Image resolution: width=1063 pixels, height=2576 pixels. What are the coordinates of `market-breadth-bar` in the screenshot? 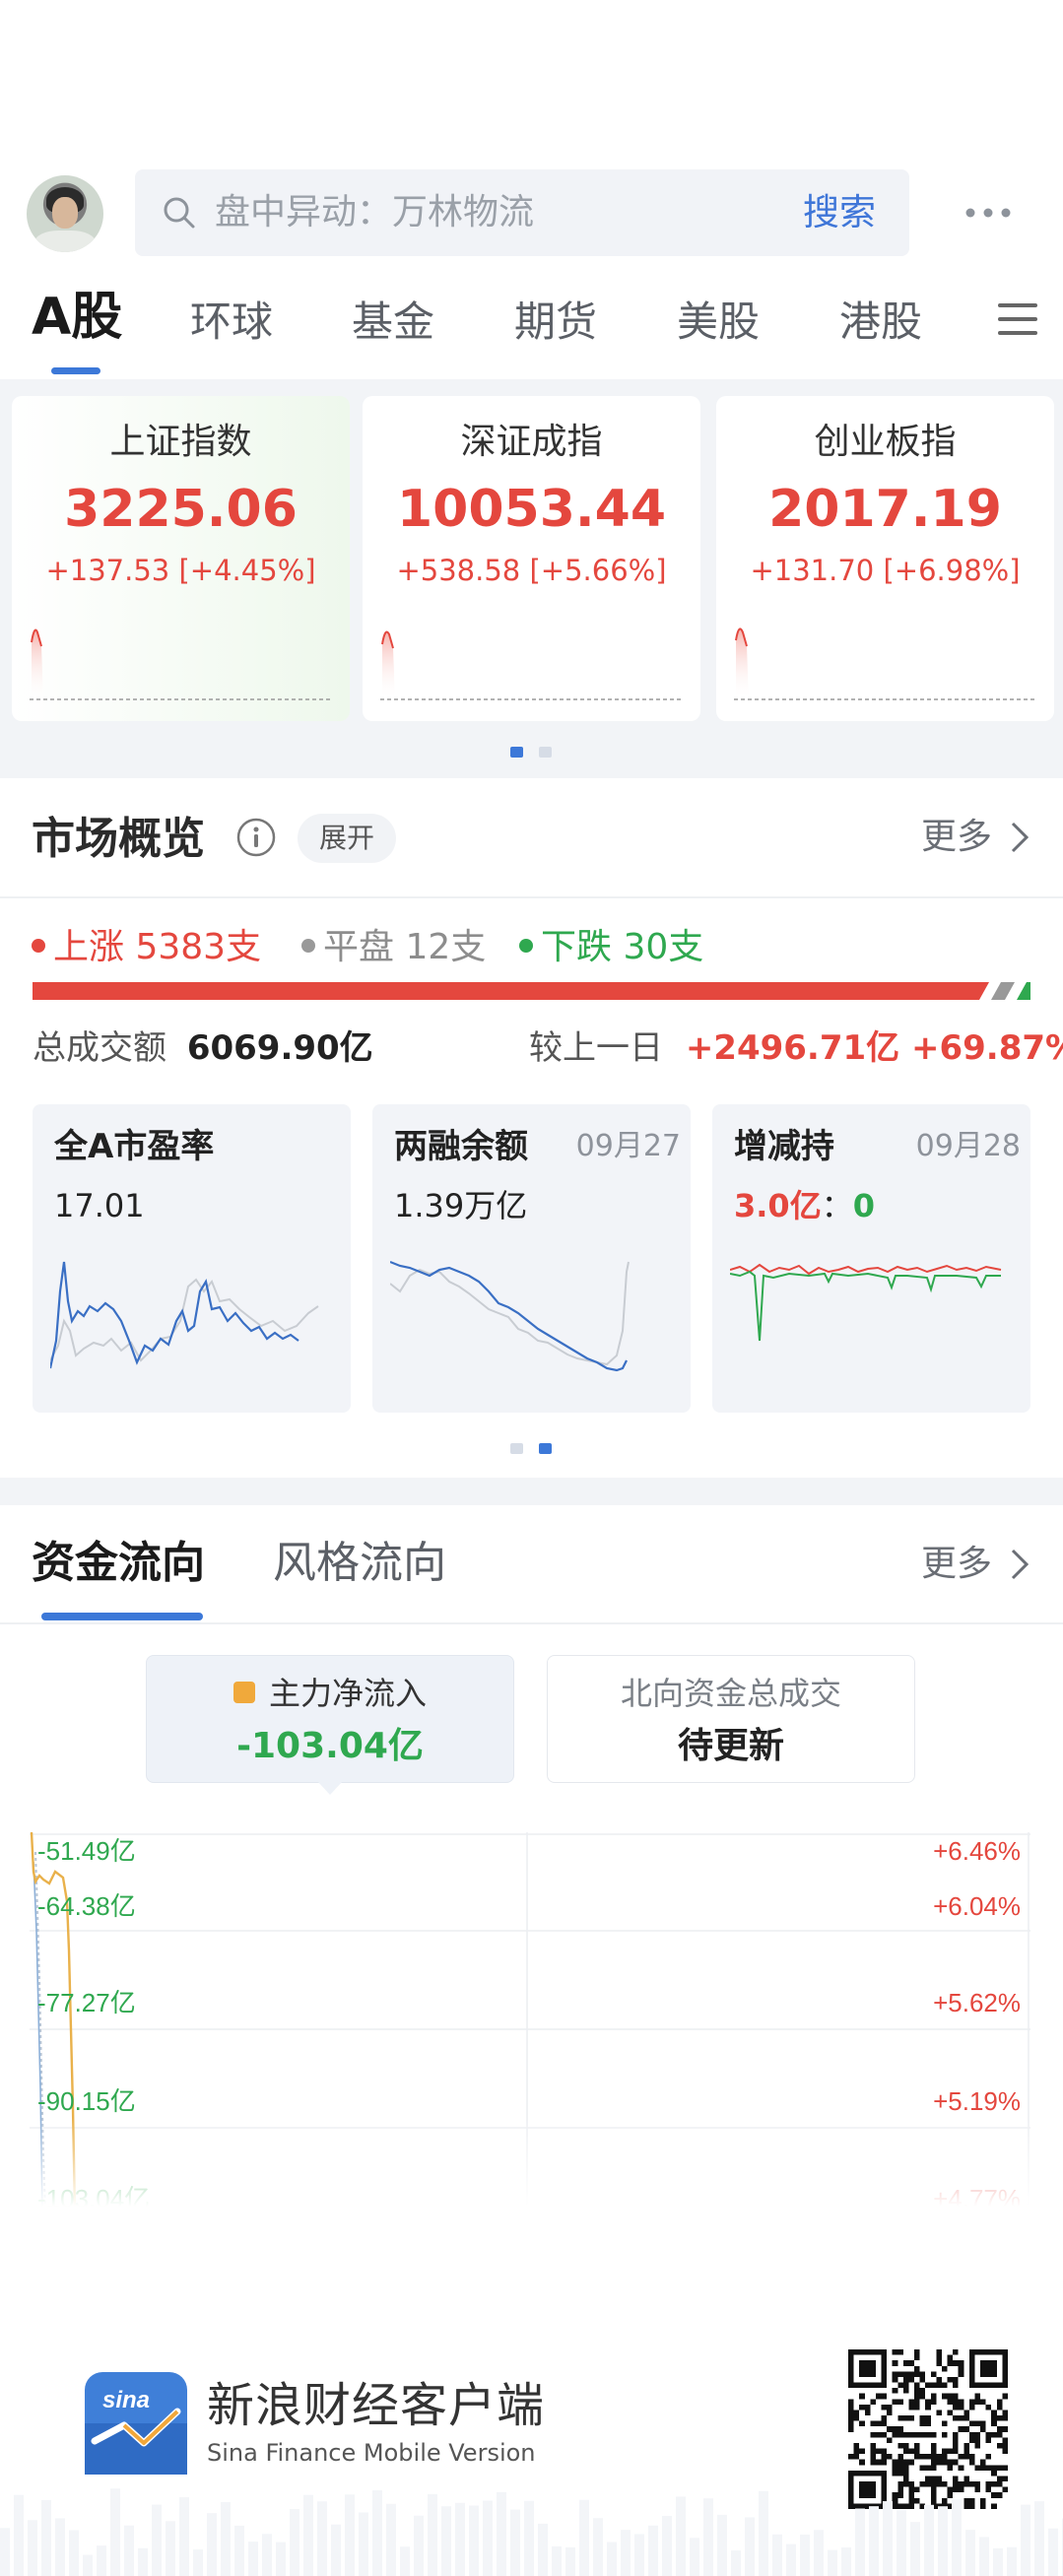 It's located at (531, 991).